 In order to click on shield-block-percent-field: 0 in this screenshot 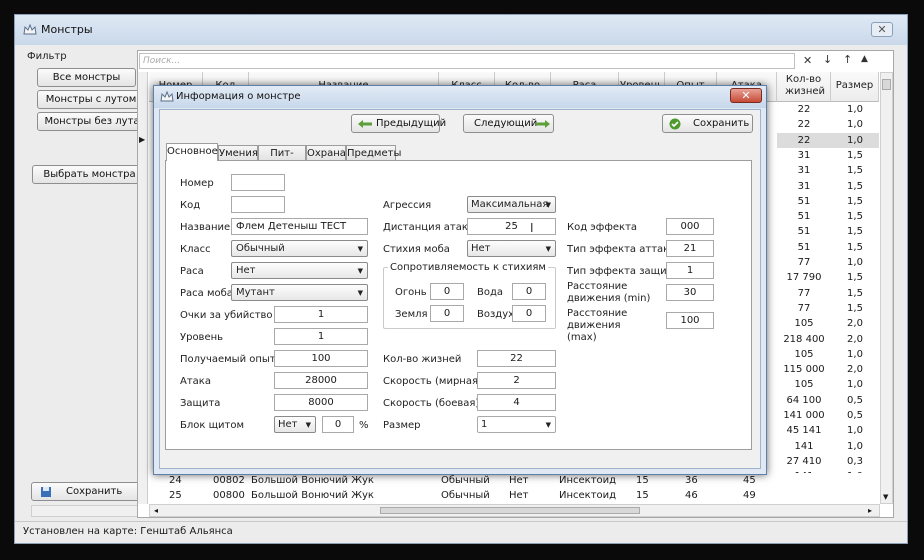, I will do `click(338, 424)`.